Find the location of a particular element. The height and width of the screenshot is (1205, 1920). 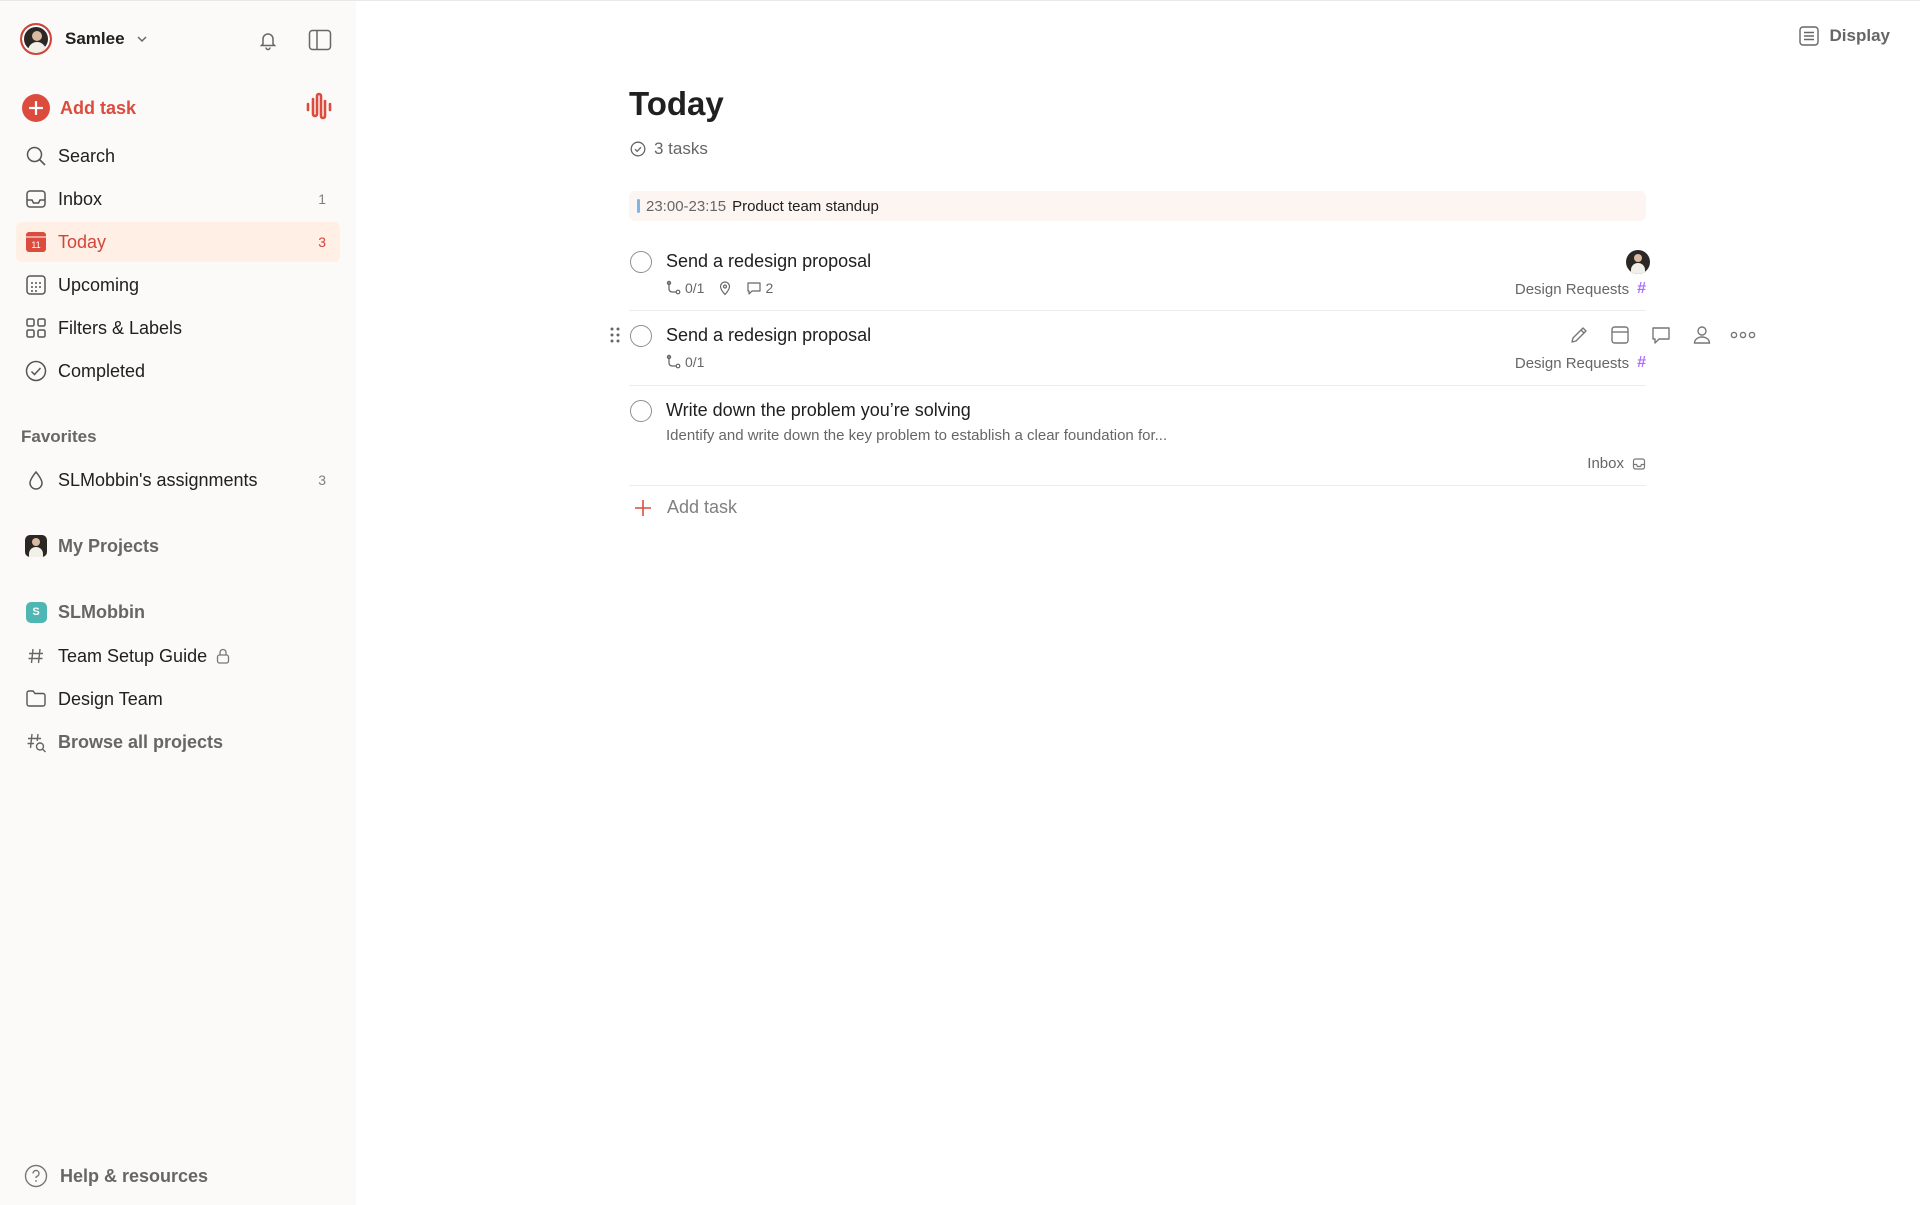

calendar-grid-icon is located at coordinates (36, 285).